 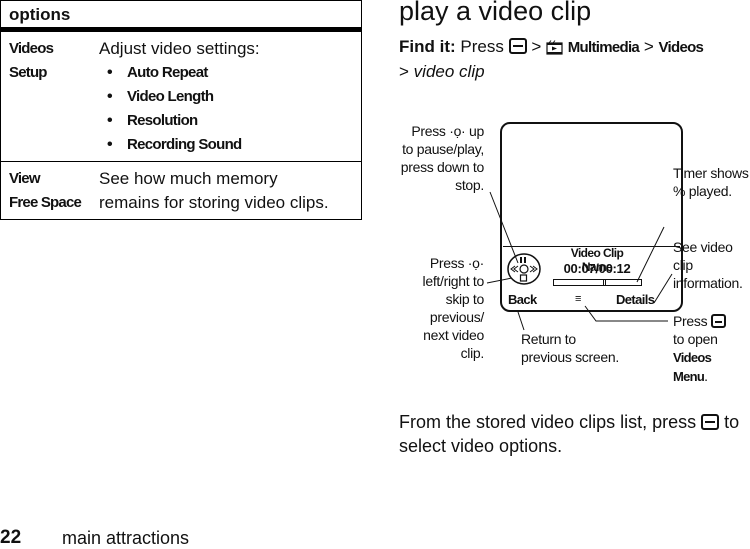 What do you see at coordinates (214, 202) in the screenshot?
I see `option-description-text: remains for storing video clips.` at bounding box center [214, 202].